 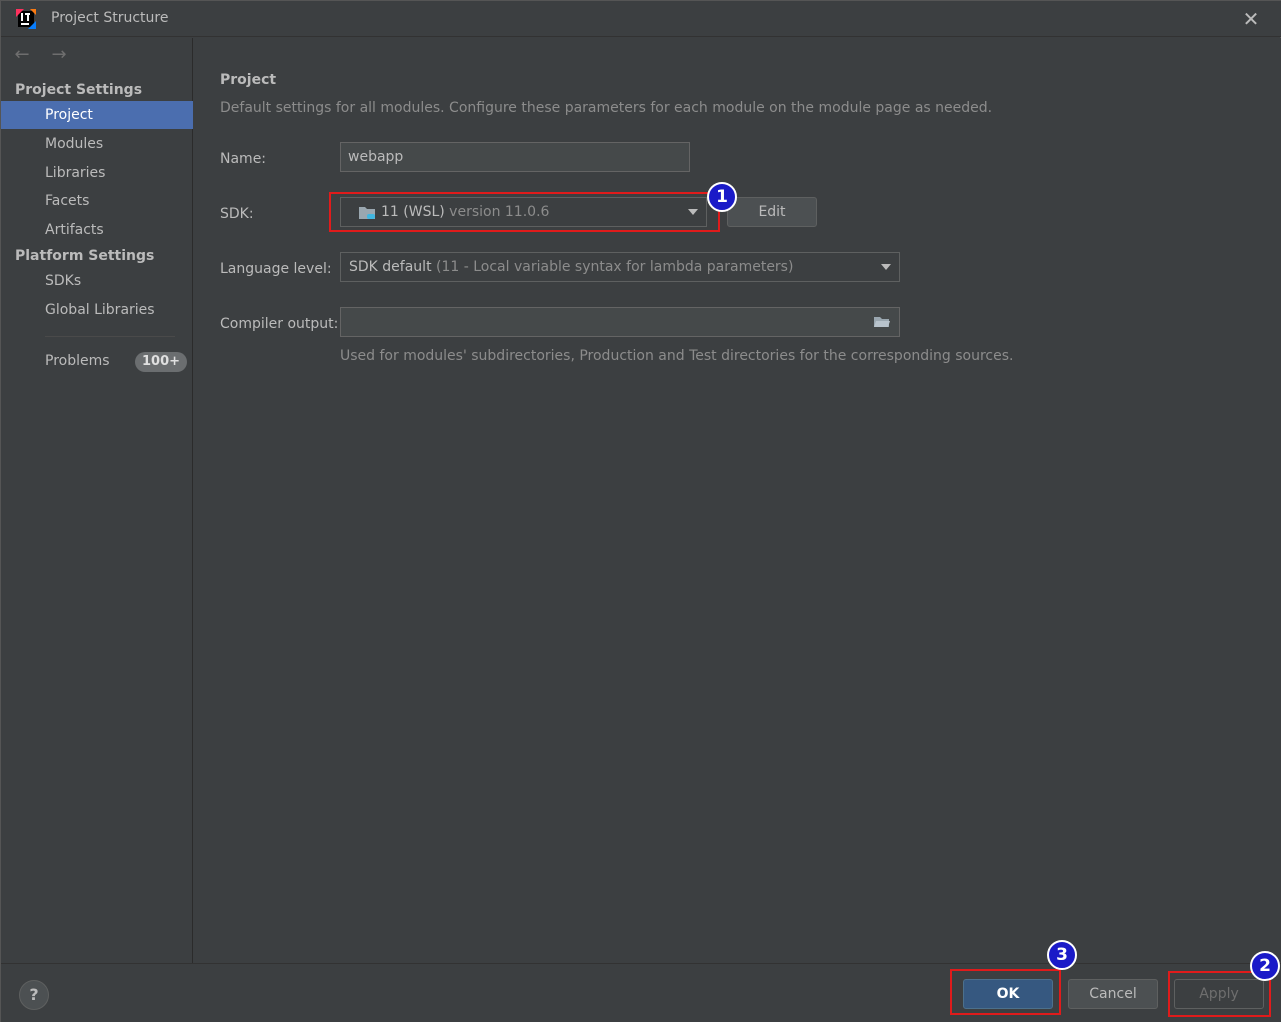 What do you see at coordinates (79, 90) in the screenshot?
I see `project-settings-header: Project Settings` at bounding box center [79, 90].